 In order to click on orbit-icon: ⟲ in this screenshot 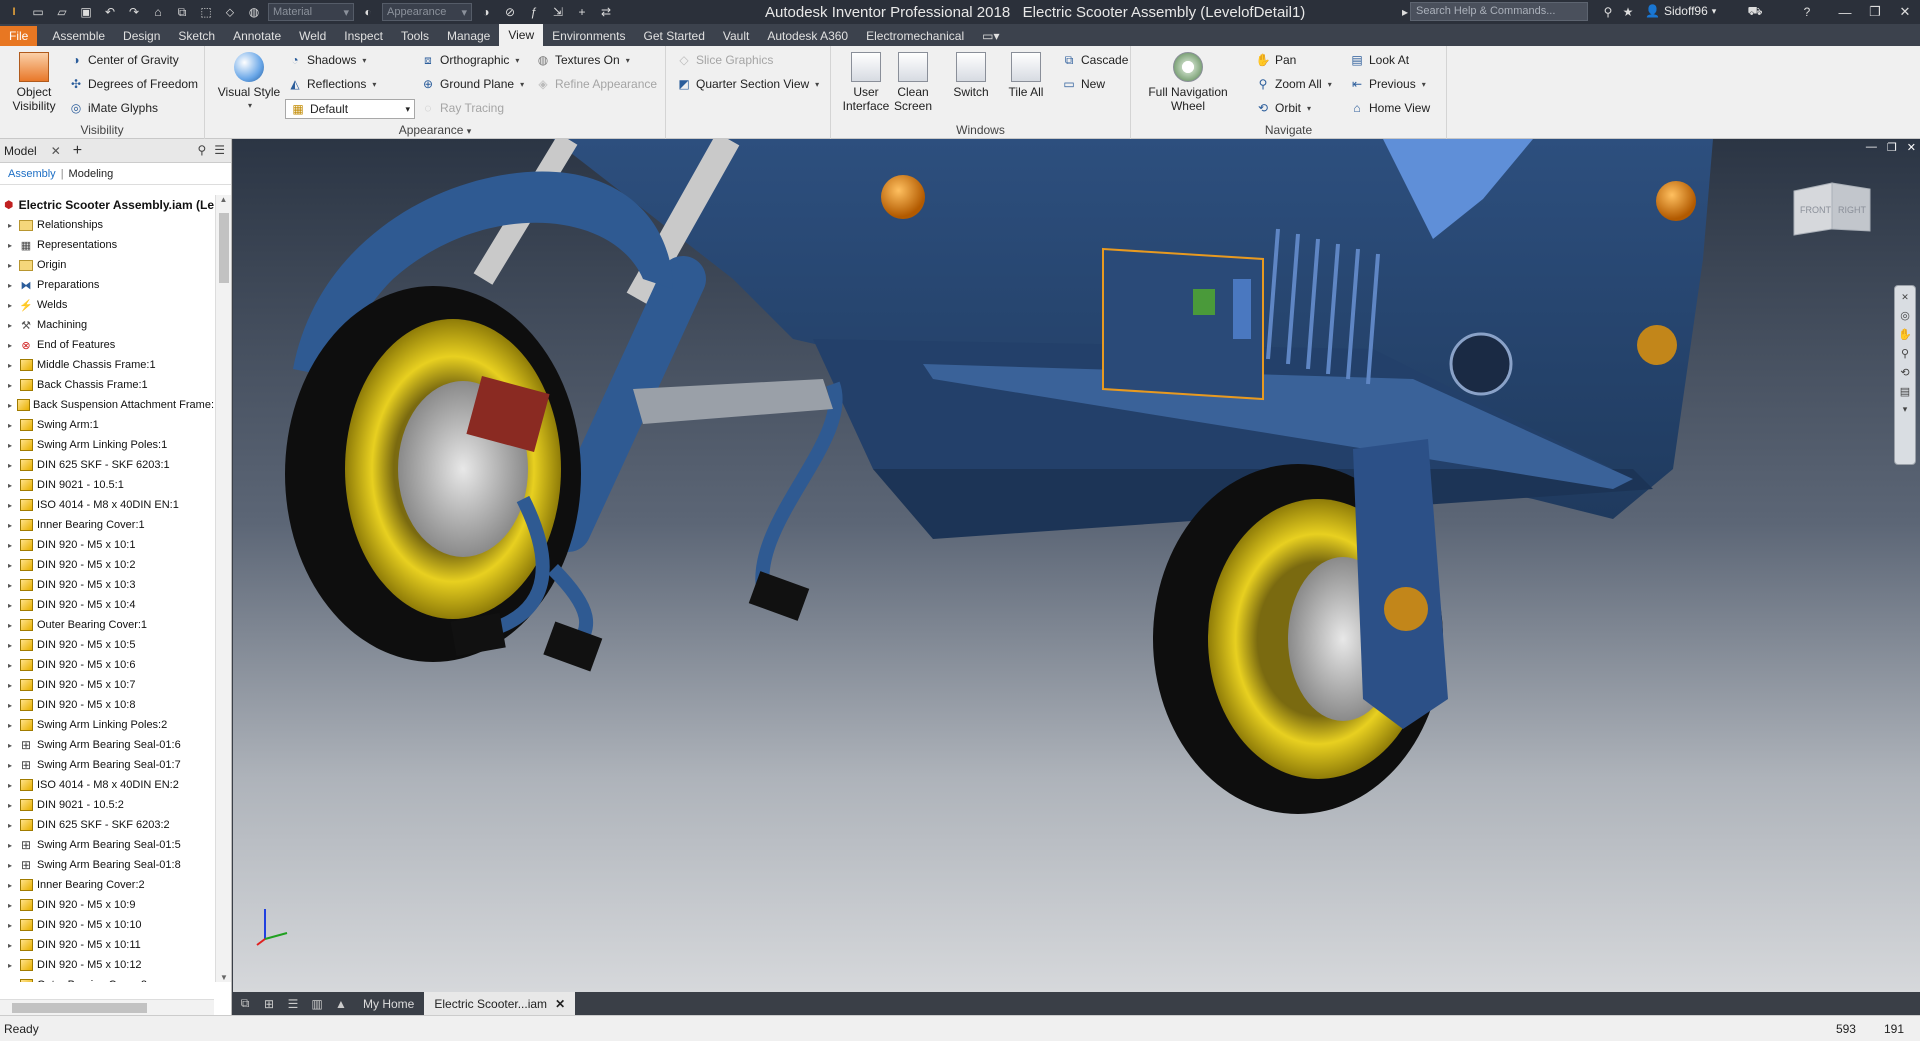, I will do `click(1904, 372)`.